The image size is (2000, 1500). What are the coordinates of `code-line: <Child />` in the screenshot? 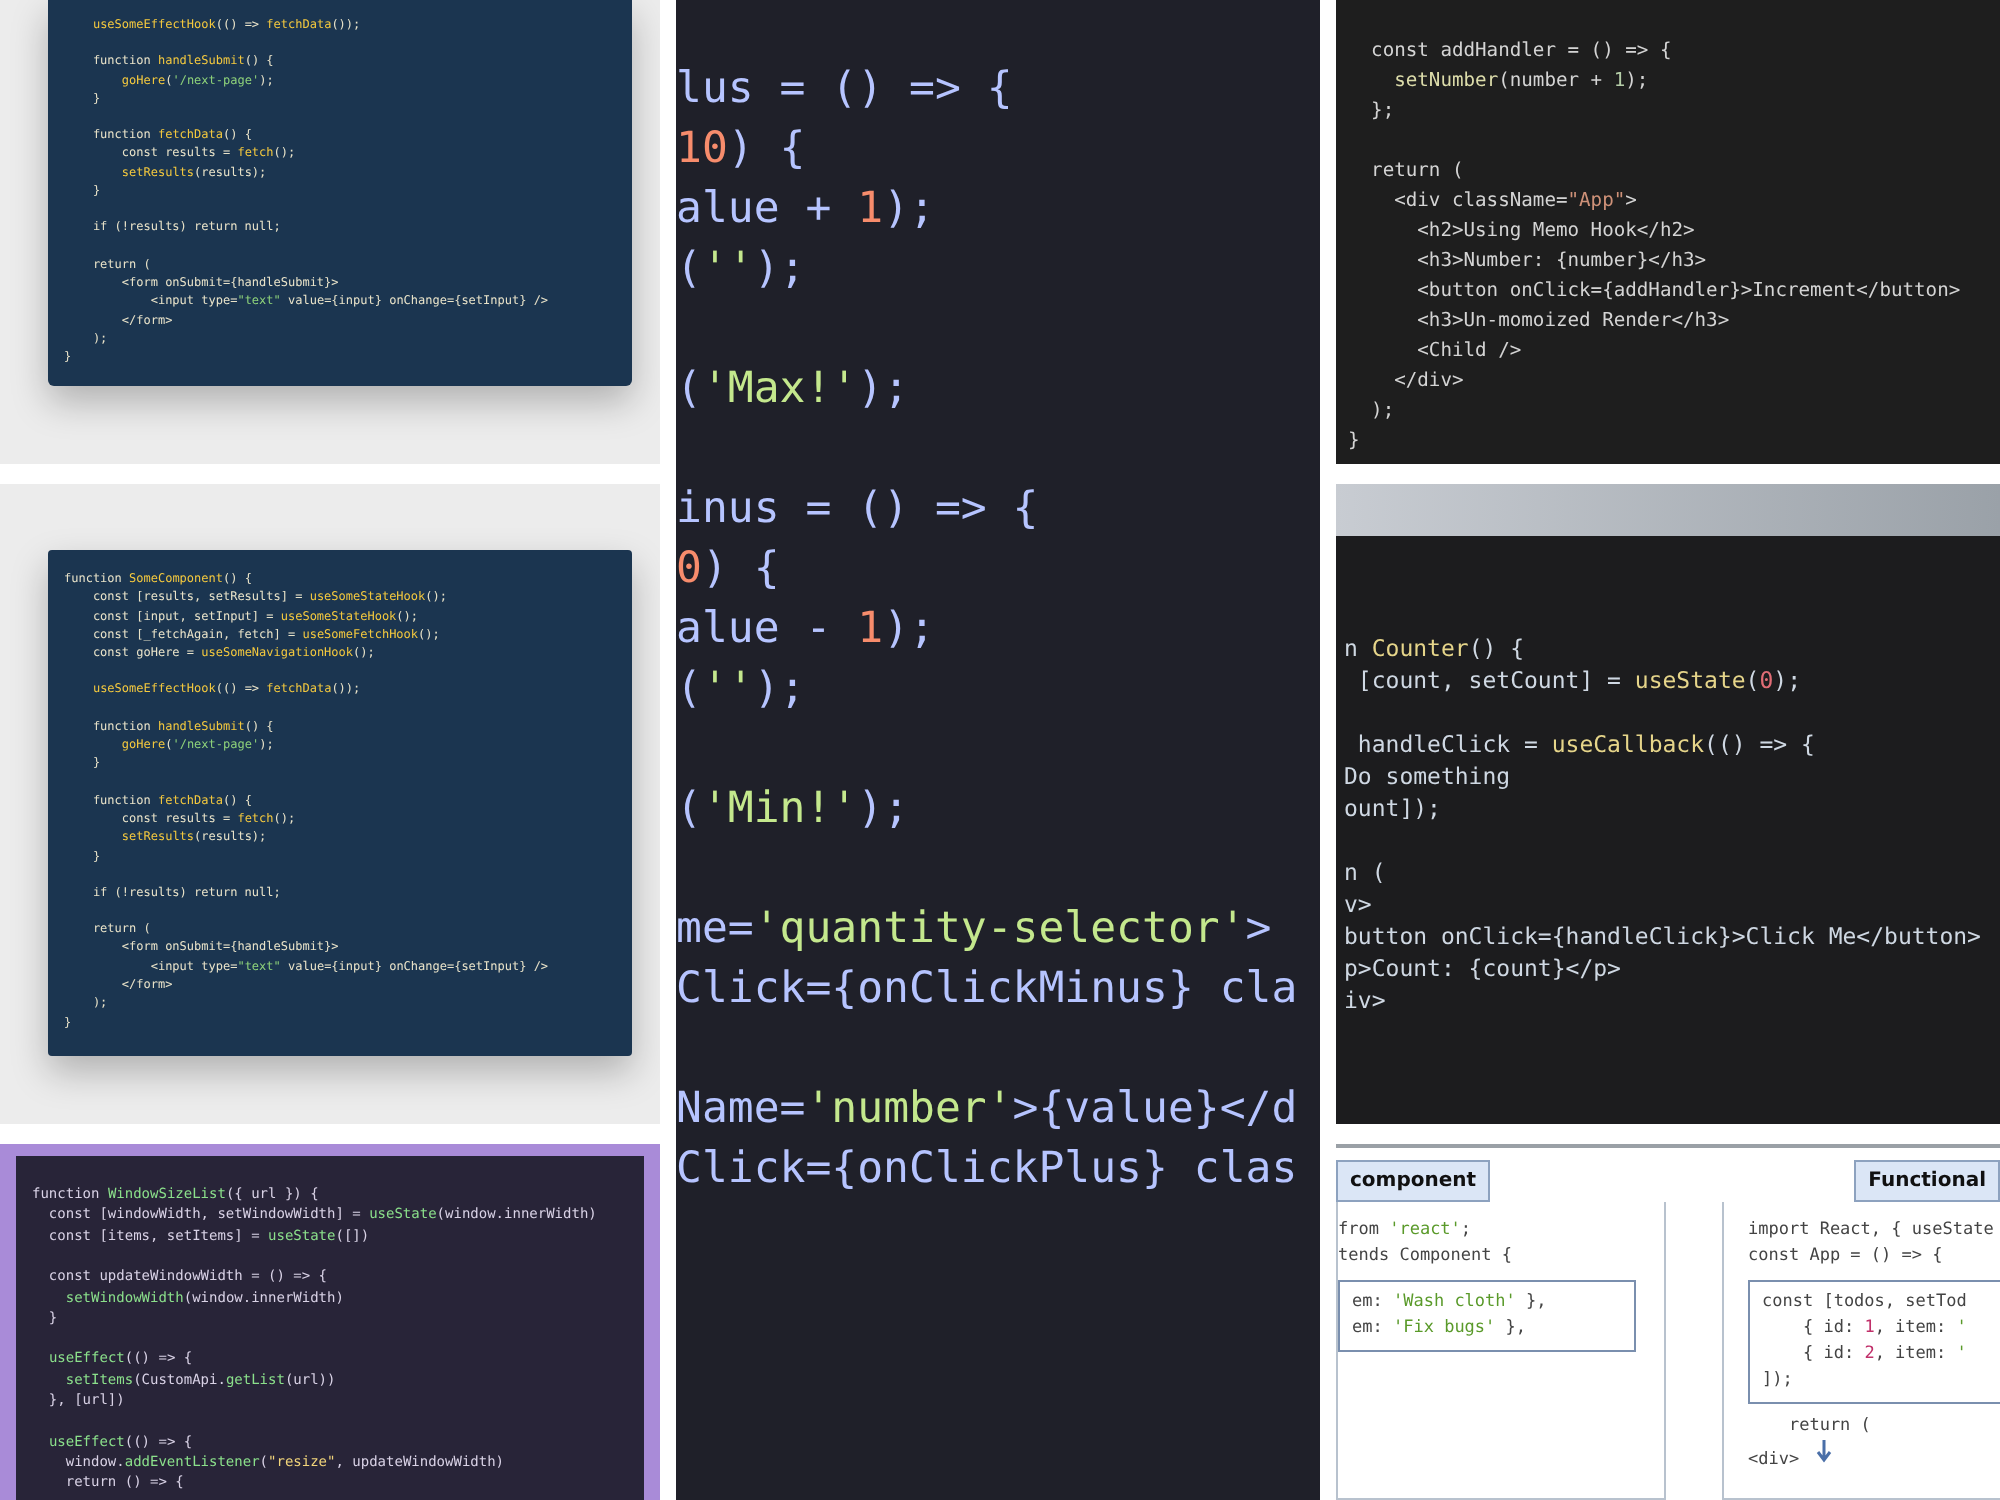 It's located at (1469, 352).